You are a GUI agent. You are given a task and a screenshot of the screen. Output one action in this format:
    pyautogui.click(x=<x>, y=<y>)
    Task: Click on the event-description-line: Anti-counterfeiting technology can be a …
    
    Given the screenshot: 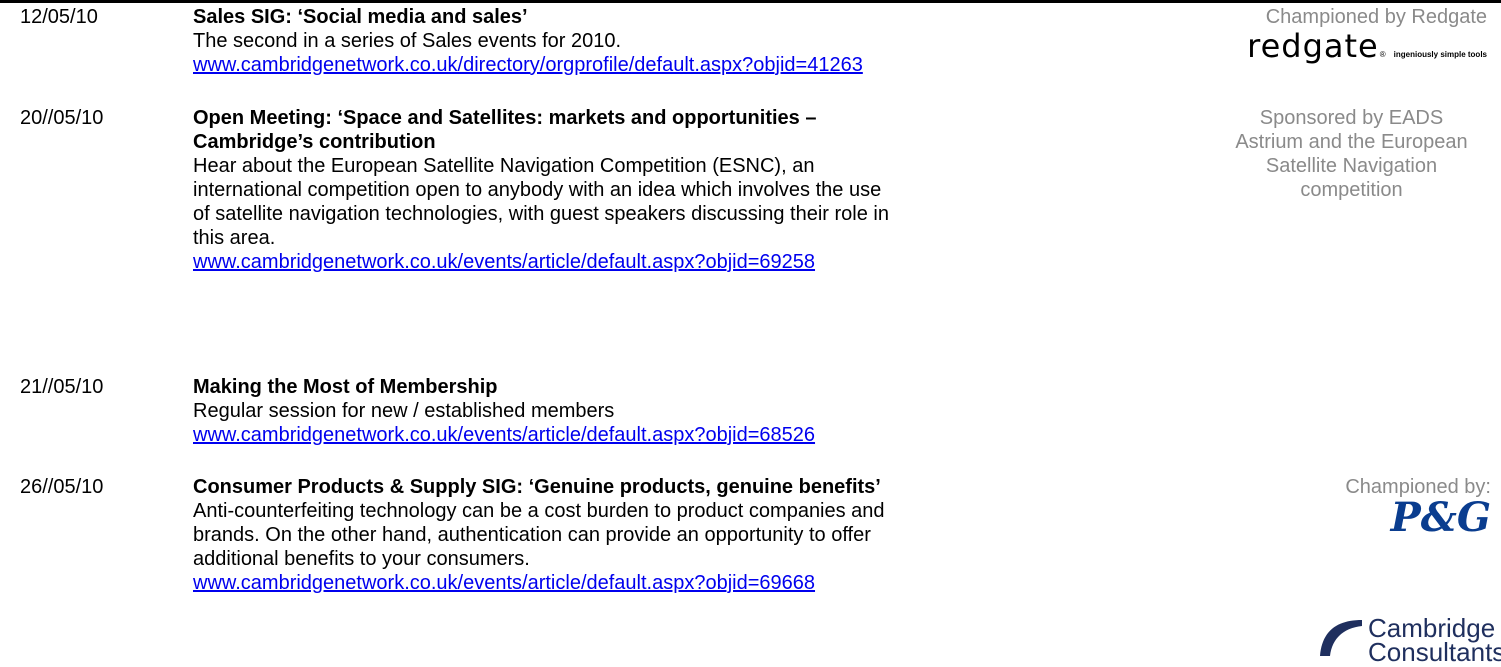 What is the action you would take?
    pyautogui.click(x=539, y=511)
    